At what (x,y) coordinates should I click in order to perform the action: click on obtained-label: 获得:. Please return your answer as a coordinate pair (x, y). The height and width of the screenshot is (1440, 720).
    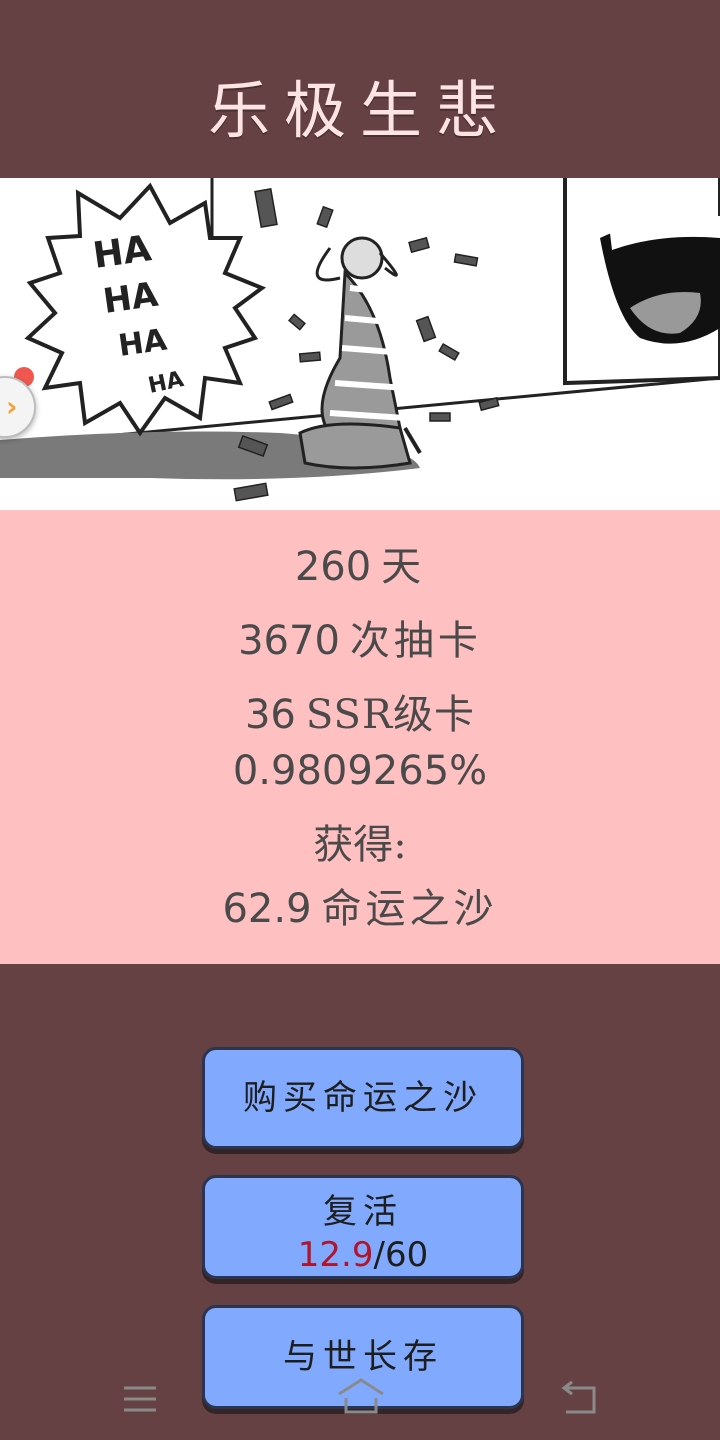
    Looking at the image, I should click on (360, 845).